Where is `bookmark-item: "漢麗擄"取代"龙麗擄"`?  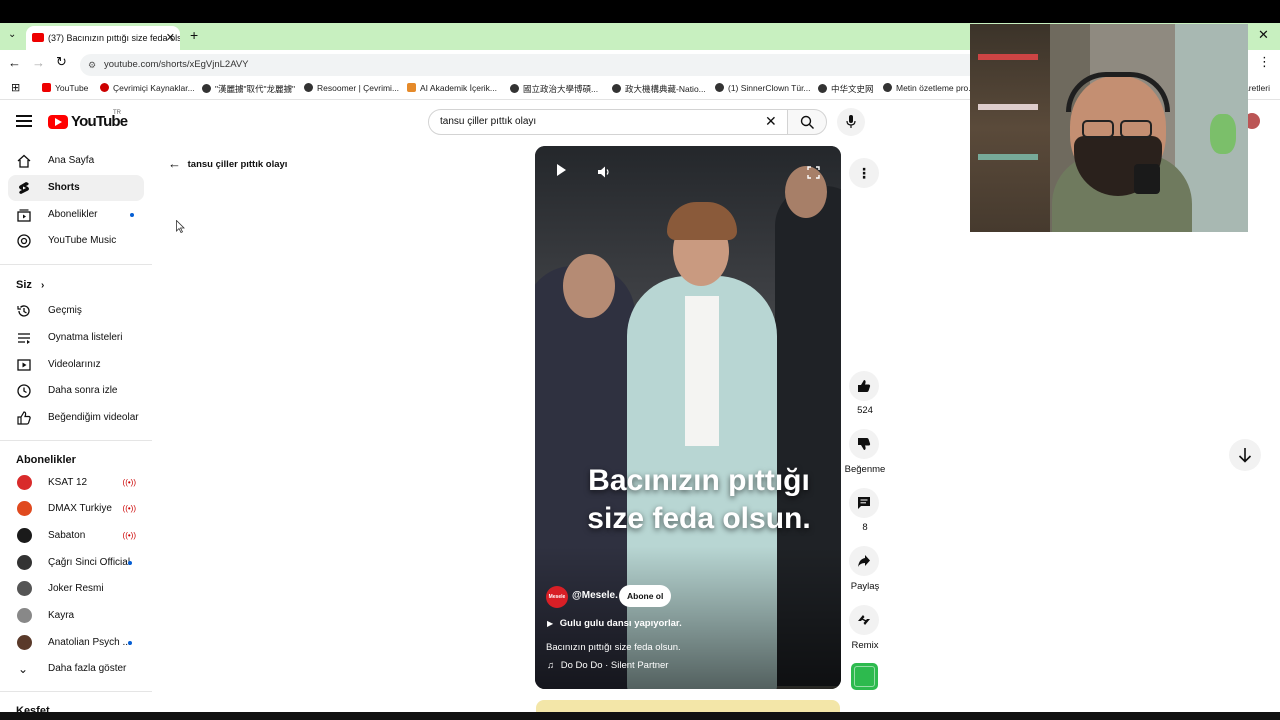 bookmark-item: "漢麗擄"取代"龙麗擄" is located at coordinates (248, 89).